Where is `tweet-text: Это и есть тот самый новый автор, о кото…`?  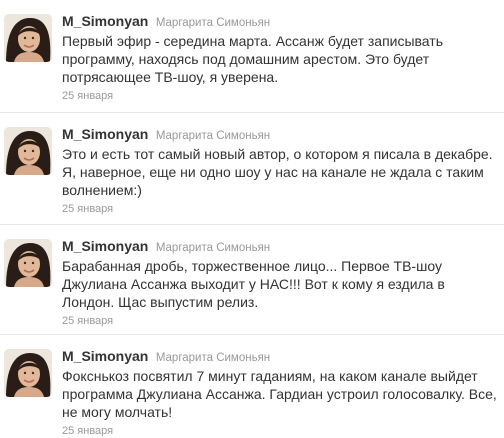
tweet-text: Это и есть тот самый новый автор, о кото… is located at coordinates (277, 172).